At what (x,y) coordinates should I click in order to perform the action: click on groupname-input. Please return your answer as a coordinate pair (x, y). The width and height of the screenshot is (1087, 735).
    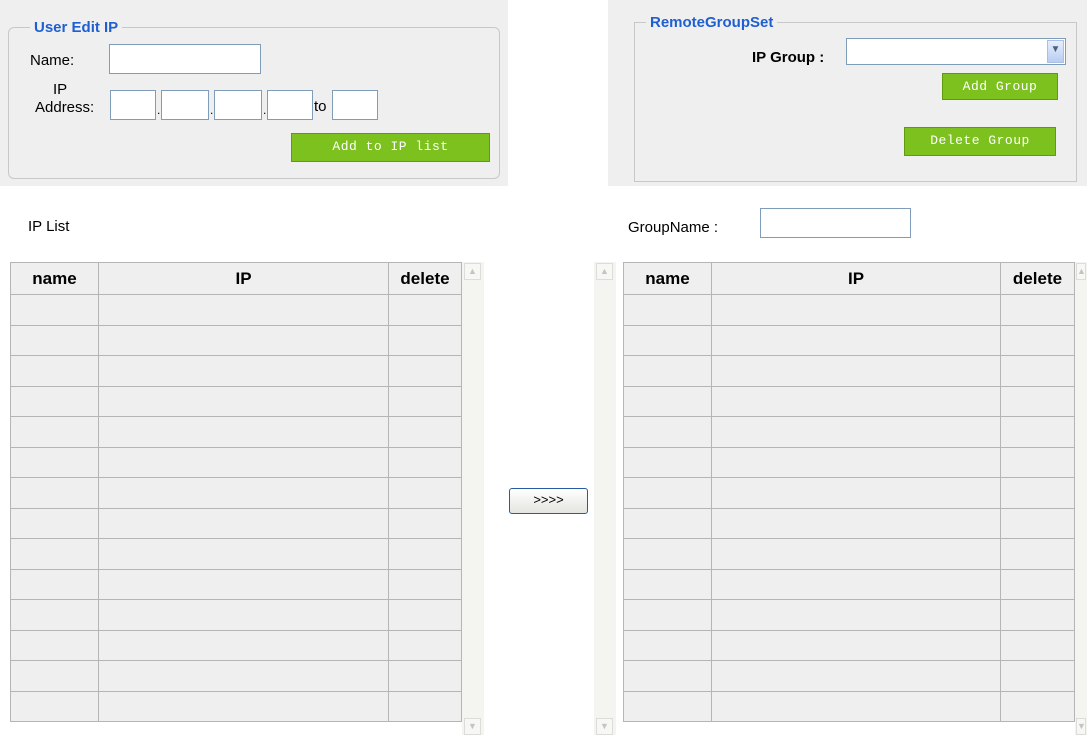
    Looking at the image, I should click on (835, 223).